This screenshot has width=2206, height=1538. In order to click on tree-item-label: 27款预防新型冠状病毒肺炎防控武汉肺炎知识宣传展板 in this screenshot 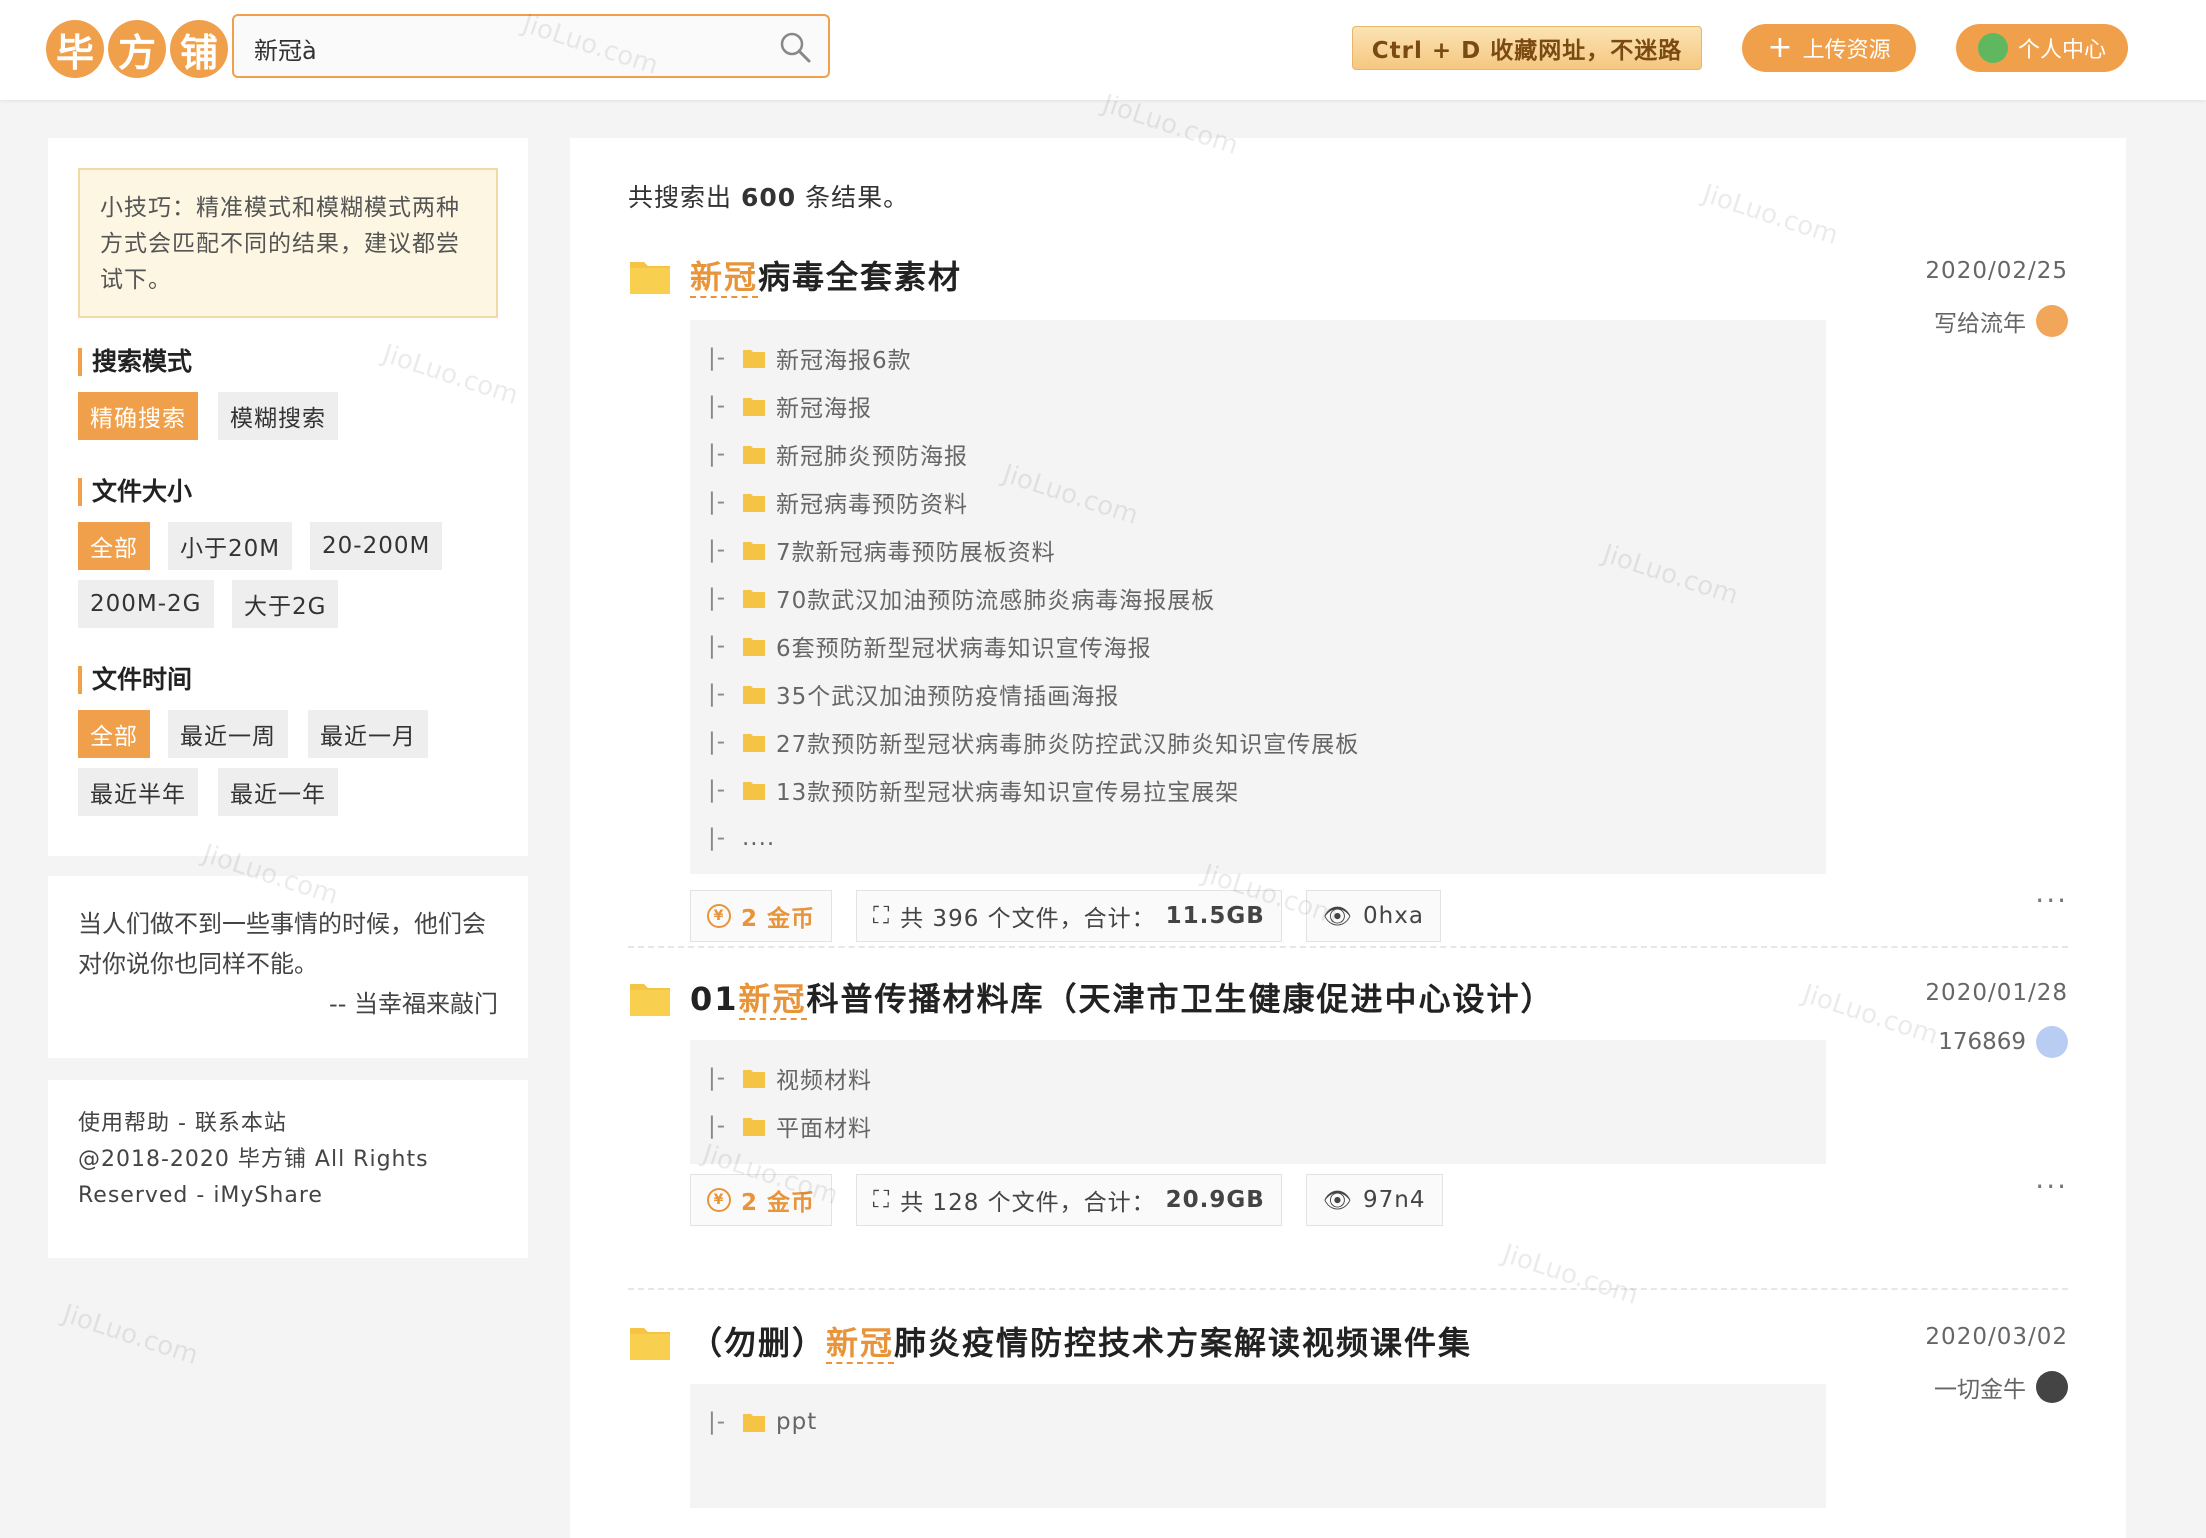, I will do `click(1068, 745)`.